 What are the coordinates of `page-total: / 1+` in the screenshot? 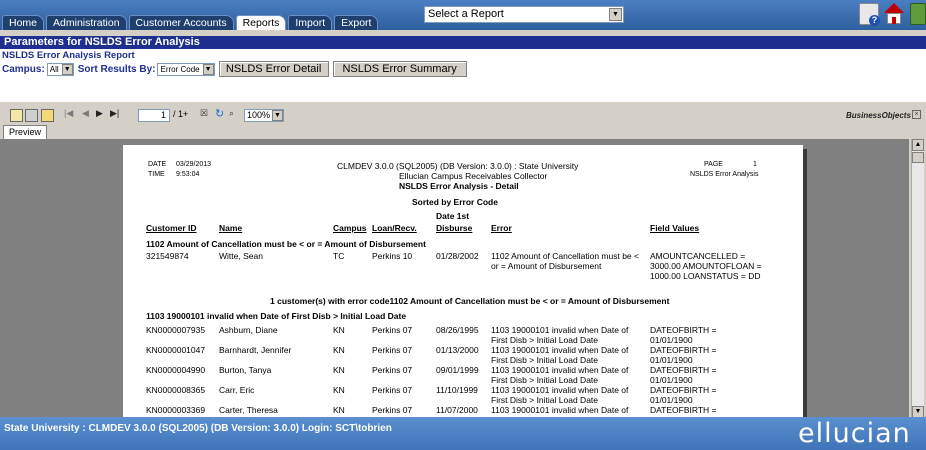 It's located at (181, 114).